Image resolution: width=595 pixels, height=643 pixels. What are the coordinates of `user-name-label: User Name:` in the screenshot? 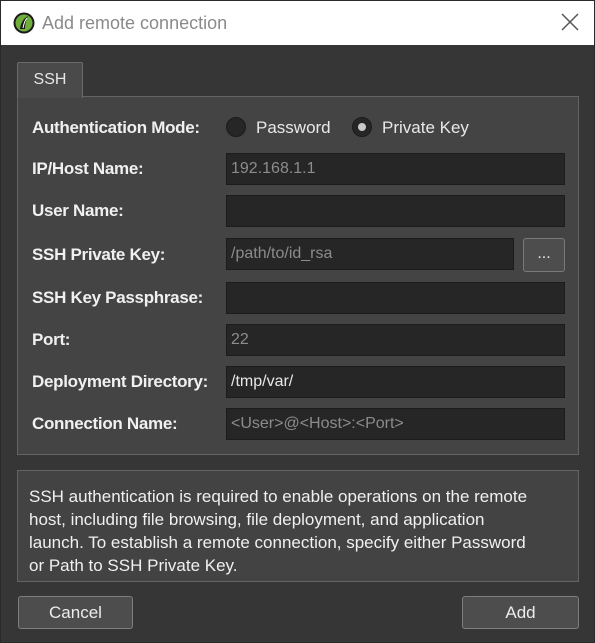 It's located at (78, 210).